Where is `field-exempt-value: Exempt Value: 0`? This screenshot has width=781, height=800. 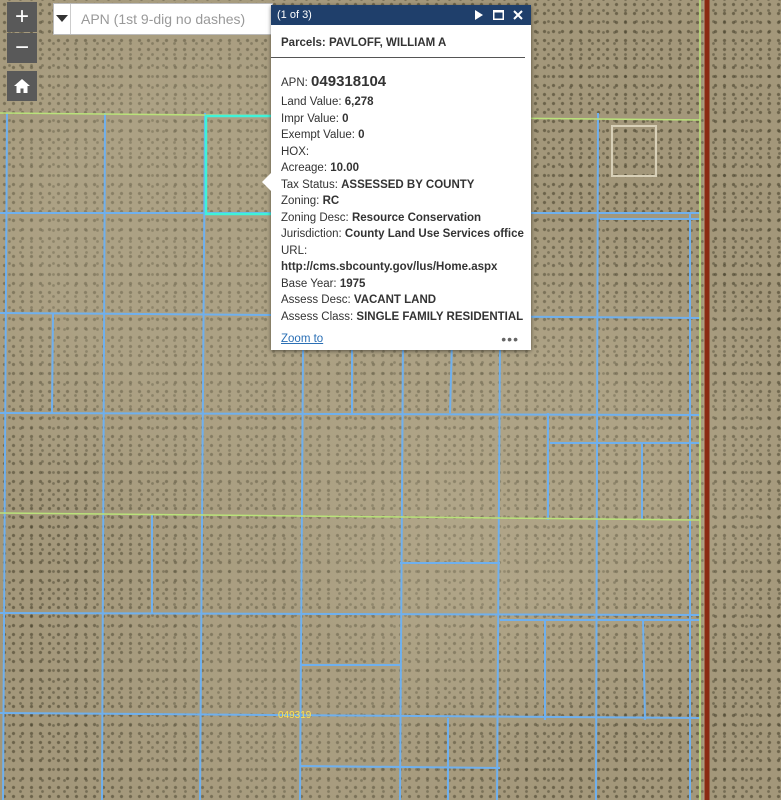 field-exempt-value: Exempt Value: 0 is located at coordinates (401, 135).